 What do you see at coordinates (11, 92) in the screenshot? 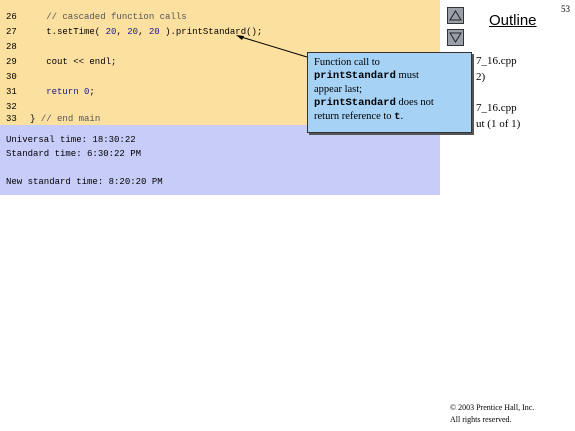
I see `line-number: 31` at bounding box center [11, 92].